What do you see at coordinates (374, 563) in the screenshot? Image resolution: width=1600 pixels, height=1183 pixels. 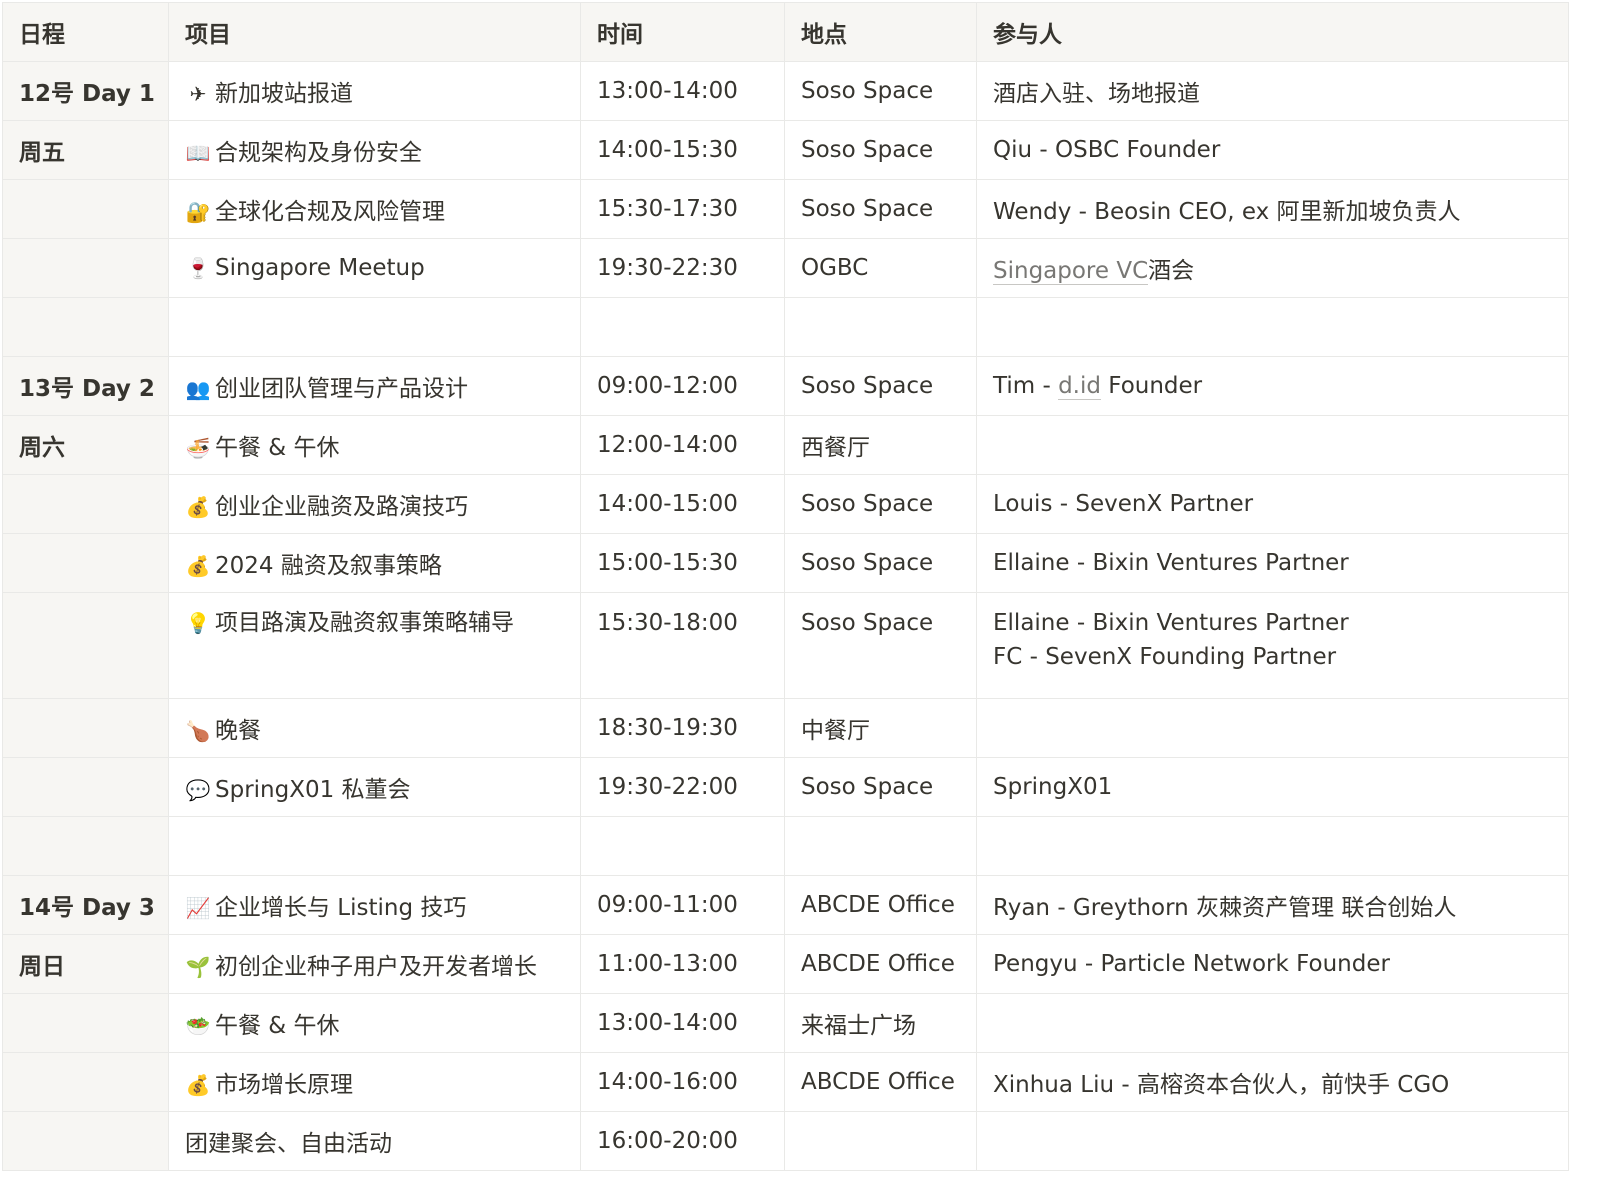 I see `cell-item: 💰 2024 融资及叙事策略` at bounding box center [374, 563].